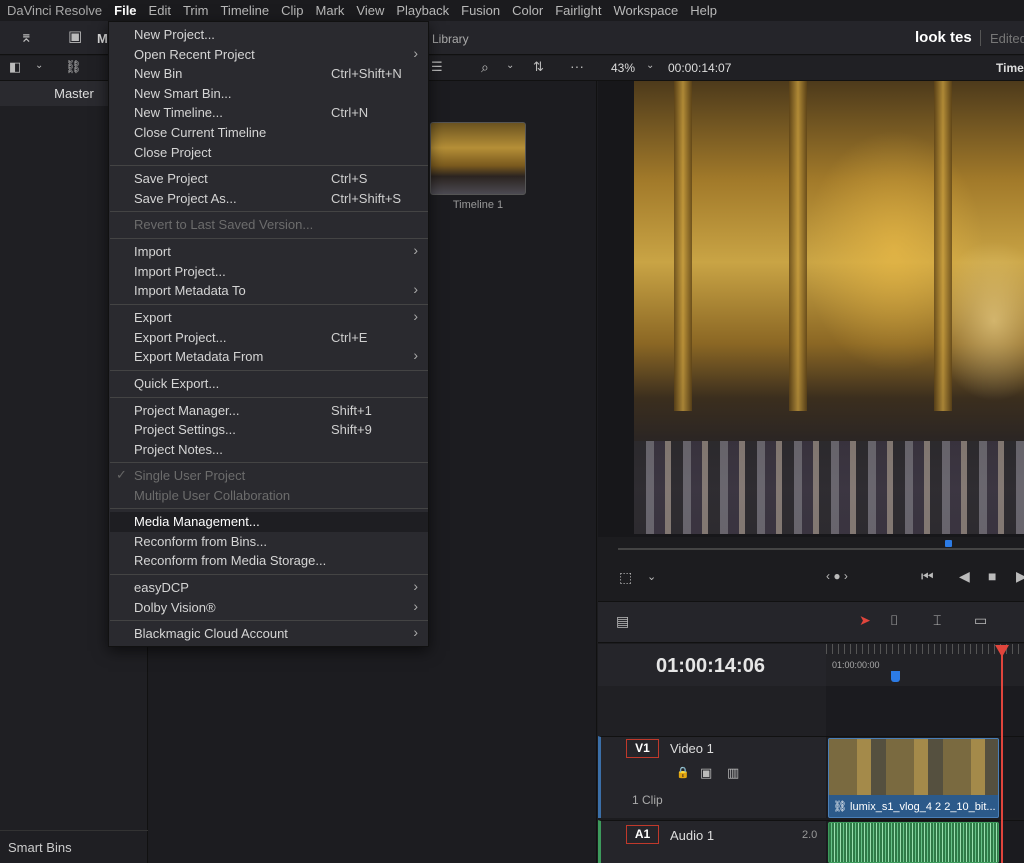 Image resolution: width=1024 pixels, height=863 pixels. I want to click on menu-item-close-project: Close Project, so click(269, 153).